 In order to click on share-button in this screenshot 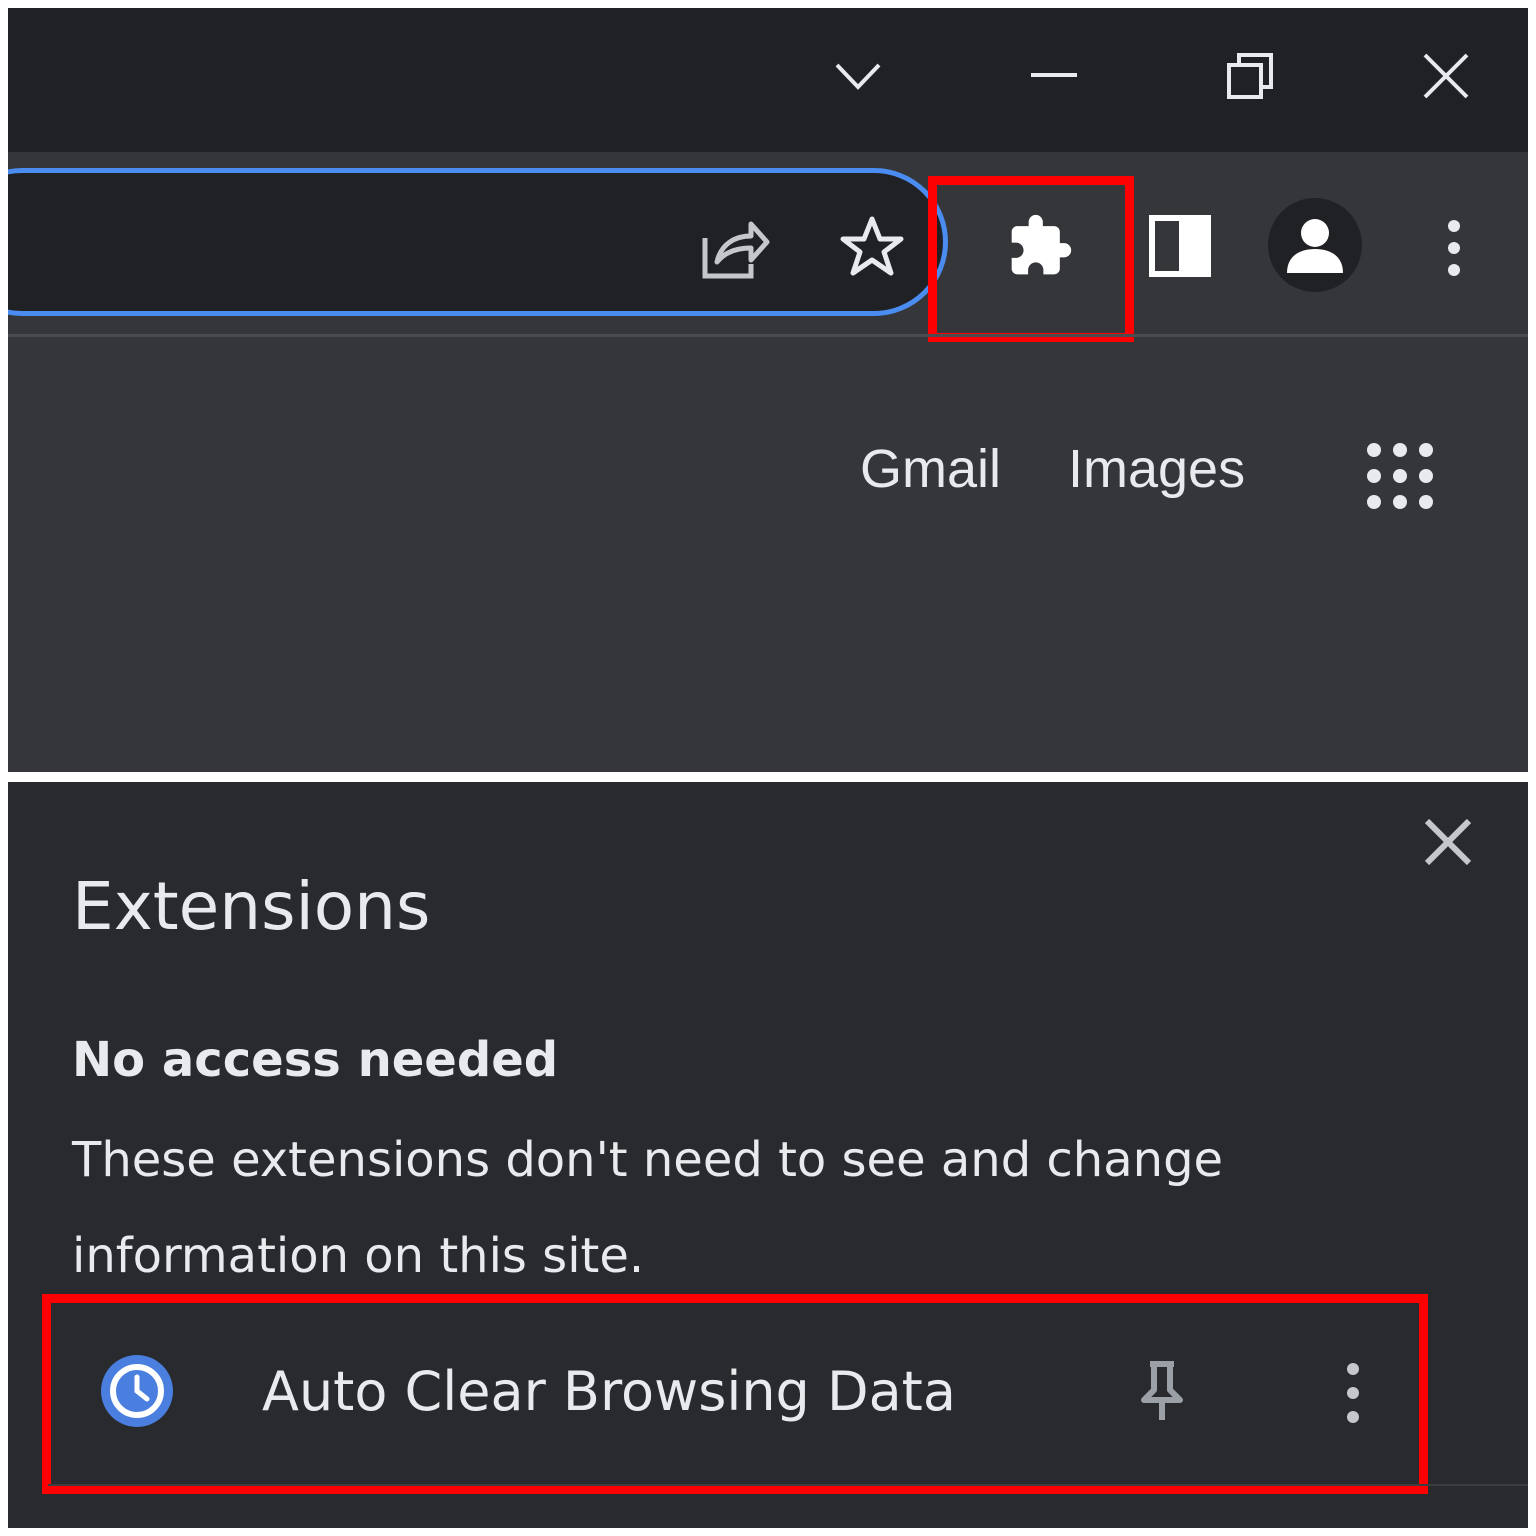, I will do `click(736, 248)`.